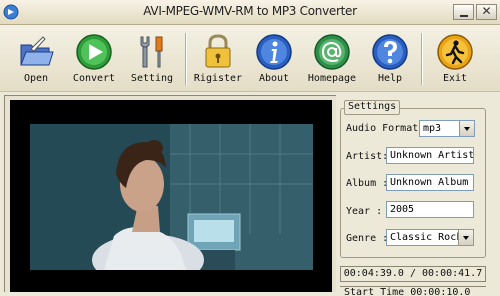 The image size is (500, 296). Describe the element at coordinates (430, 182) in the screenshot. I see `album-field: Unknown Album` at that location.